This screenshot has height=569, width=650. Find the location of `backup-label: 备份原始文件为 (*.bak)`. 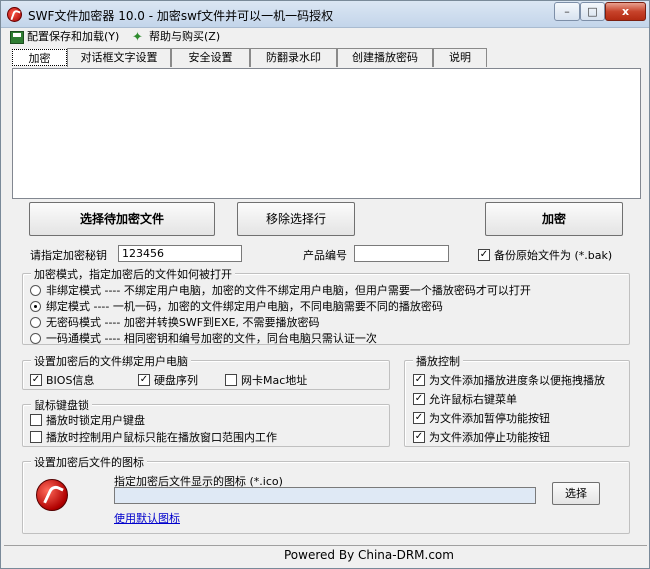

backup-label: 备份原始文件为 (*.bak) is located at coordinates (553, 255).